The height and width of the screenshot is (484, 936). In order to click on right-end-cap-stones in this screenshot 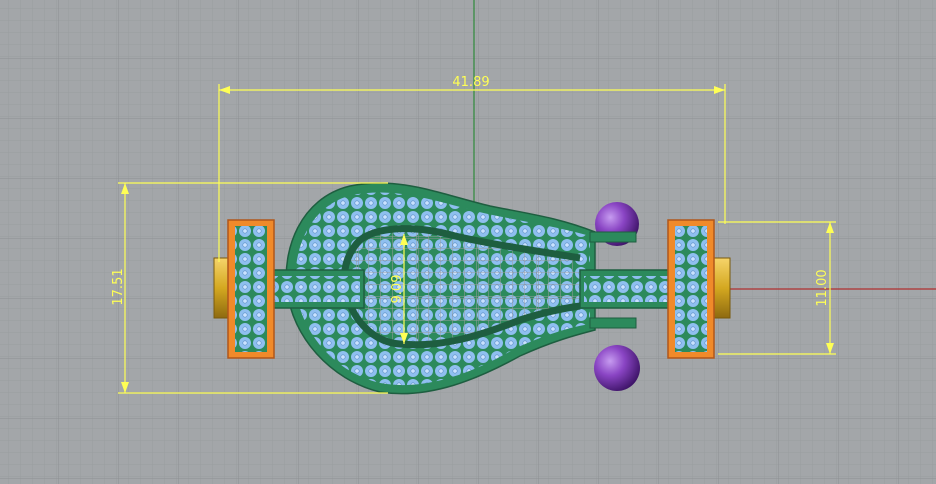, I will do `click(691, 289)`.